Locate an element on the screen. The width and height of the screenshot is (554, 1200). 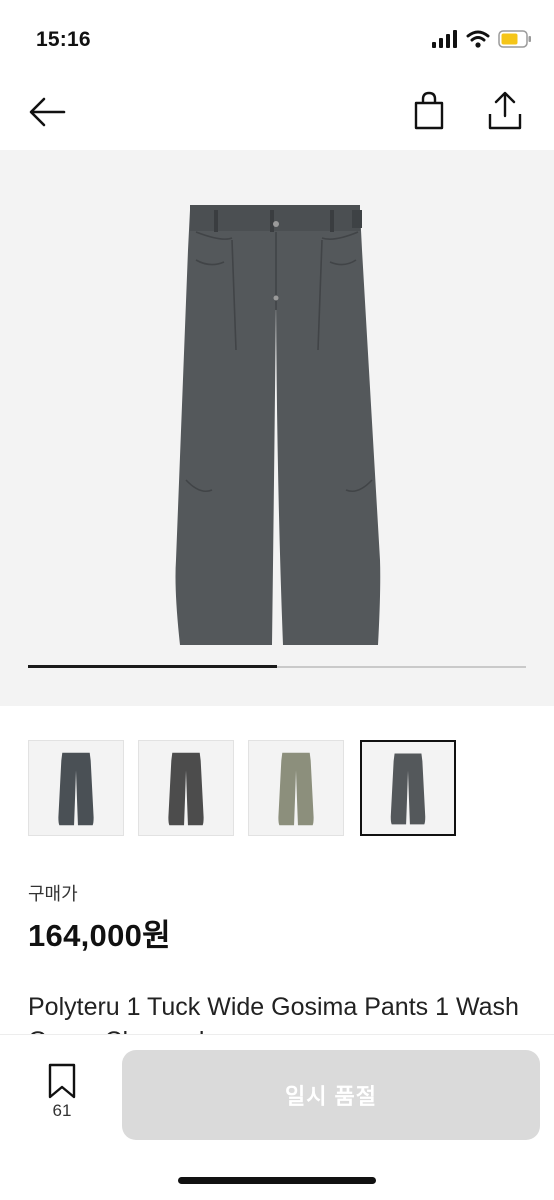
nav-bar is located at coordinates (277, 115).